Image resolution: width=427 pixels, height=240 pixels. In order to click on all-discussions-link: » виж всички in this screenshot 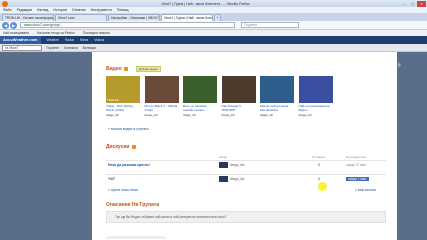, I will do `click(365, 190)`.